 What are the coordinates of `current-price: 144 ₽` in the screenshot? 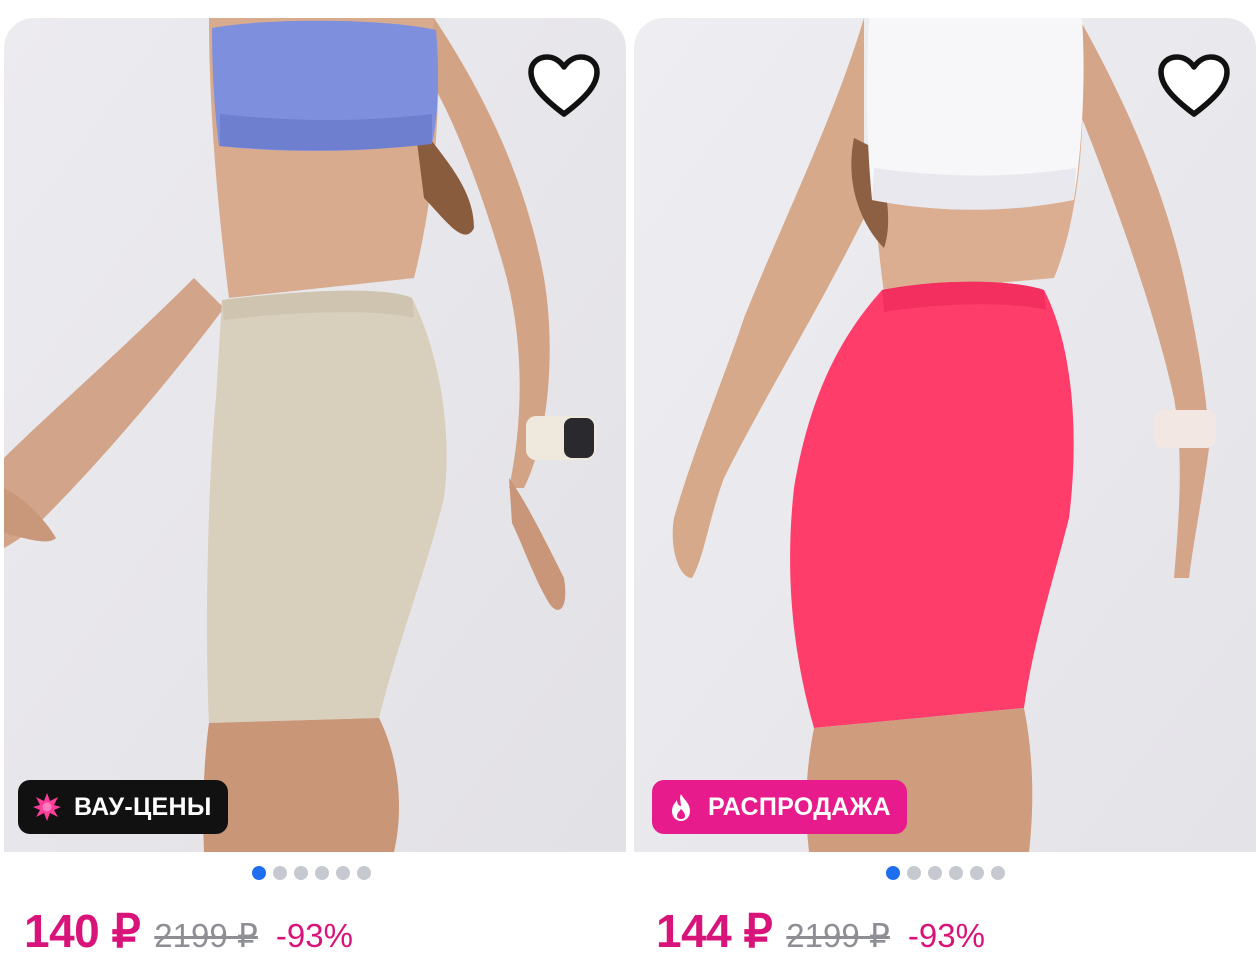 It's located at (714, 931).